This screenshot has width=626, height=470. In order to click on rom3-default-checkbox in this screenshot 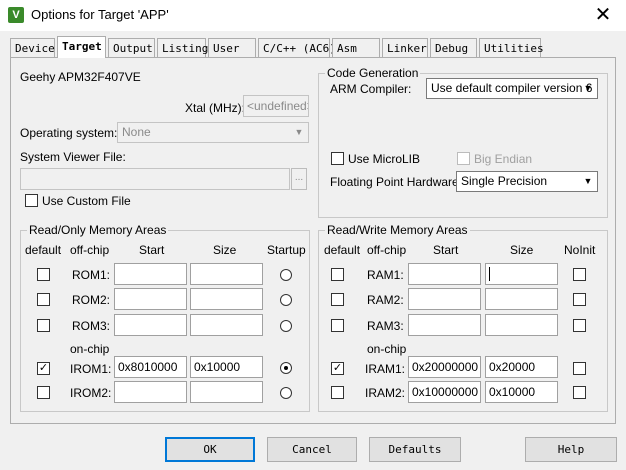, I will do `click(43, 325)`.